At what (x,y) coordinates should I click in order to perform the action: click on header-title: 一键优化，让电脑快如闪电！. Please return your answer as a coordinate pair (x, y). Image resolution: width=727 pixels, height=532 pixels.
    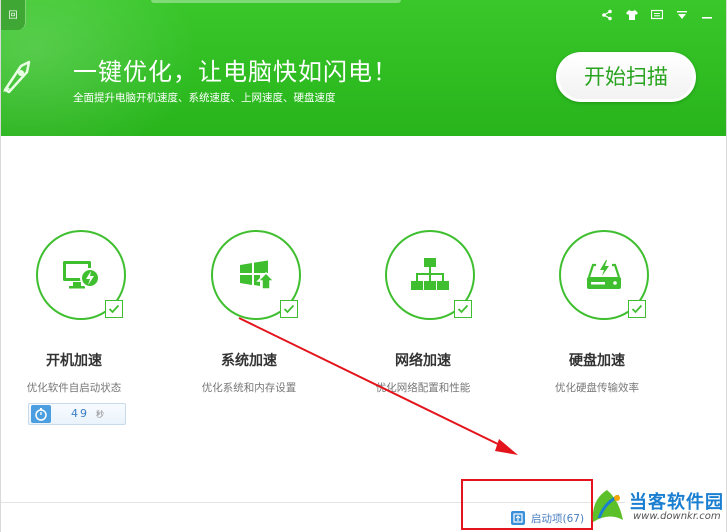
    Looking at the image, I should click on (235, 72).